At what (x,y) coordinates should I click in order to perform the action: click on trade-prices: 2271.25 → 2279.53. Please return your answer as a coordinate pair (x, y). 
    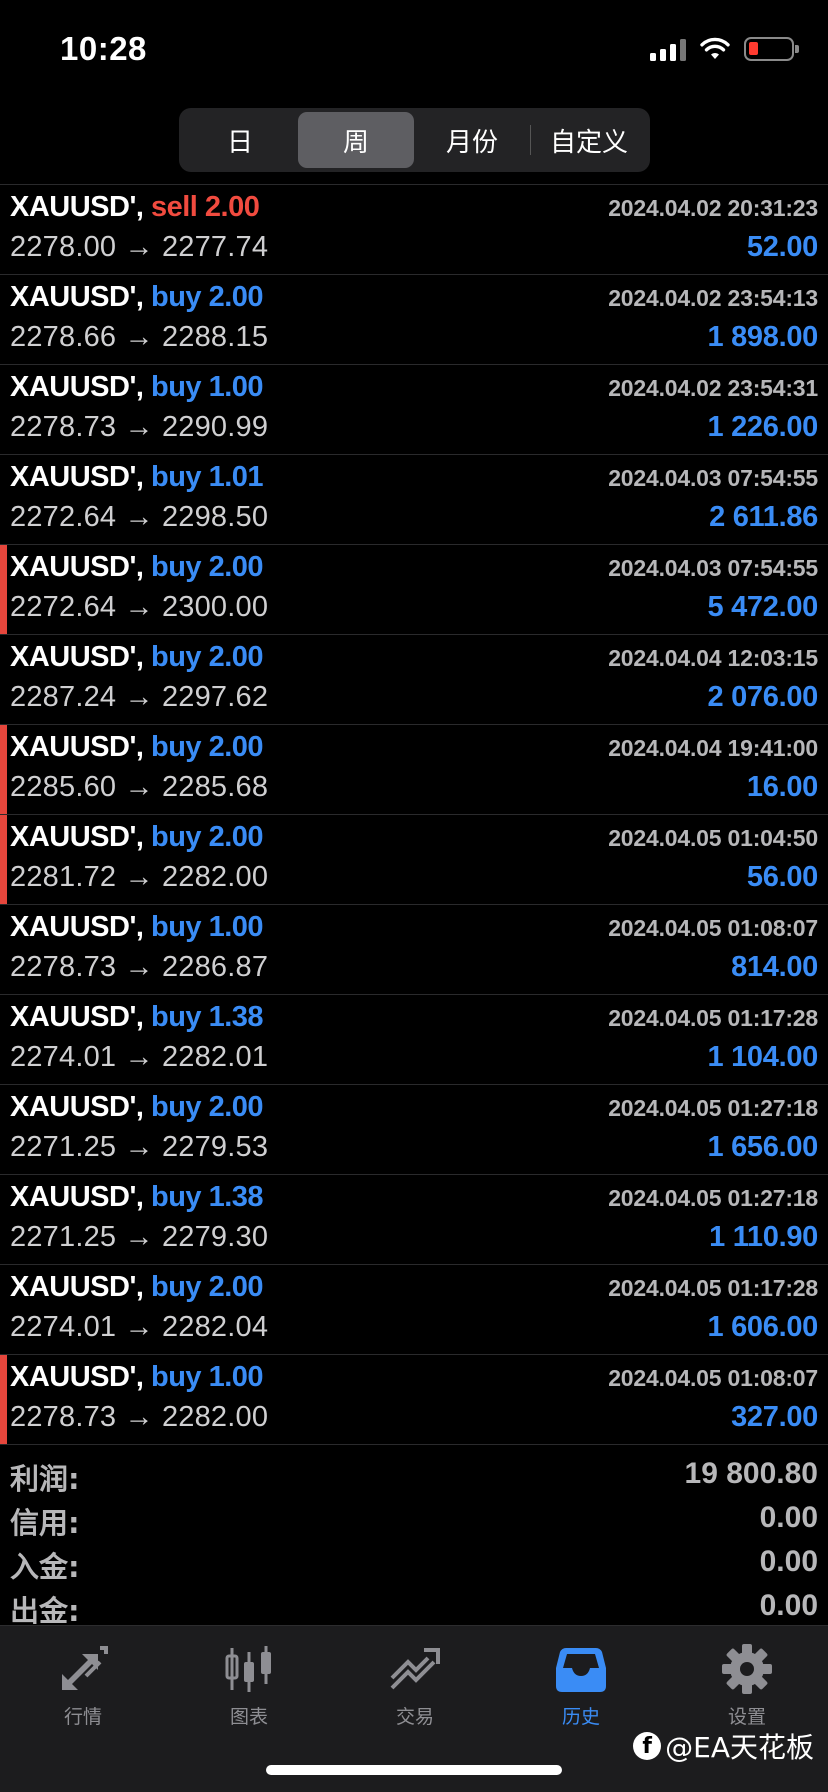
    Looking at the image, I should click on (139, 1147).